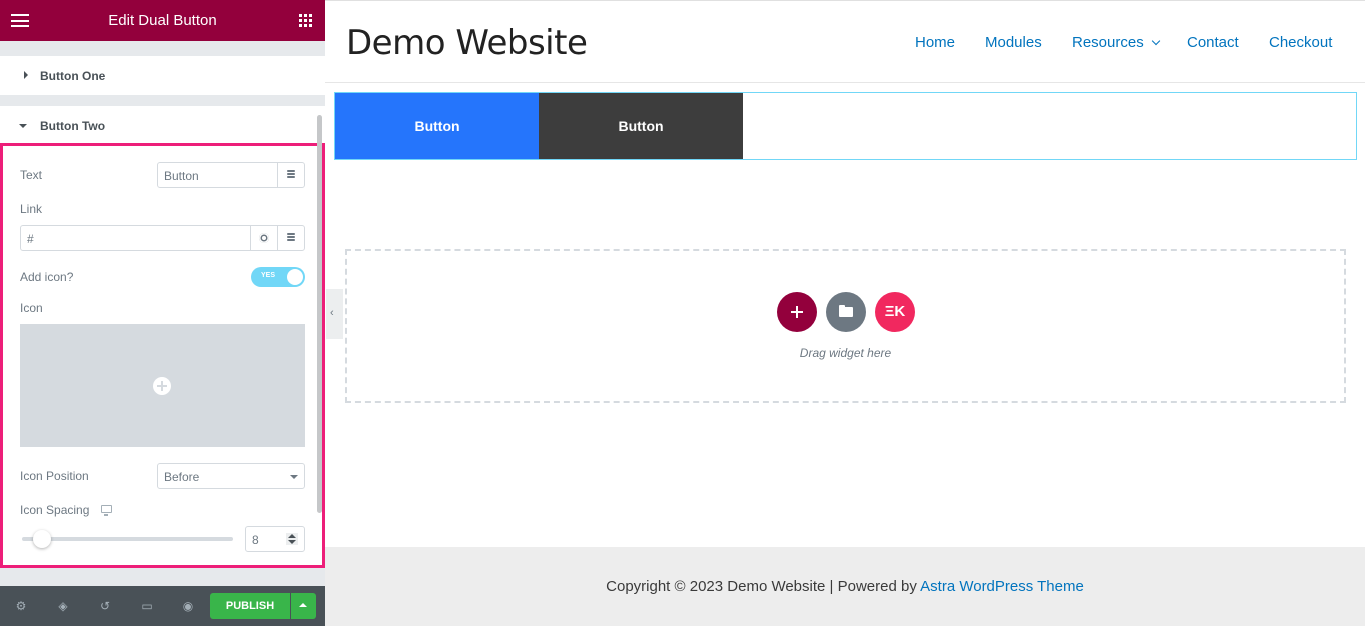 This screenshot has height=626, width=1365. I want to click on panel-header: Edit Dual Button, so click(162, 20).